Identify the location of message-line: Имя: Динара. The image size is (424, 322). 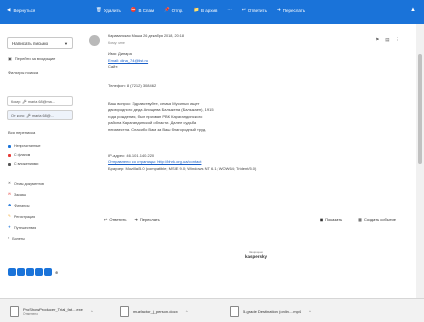
(120, 53).